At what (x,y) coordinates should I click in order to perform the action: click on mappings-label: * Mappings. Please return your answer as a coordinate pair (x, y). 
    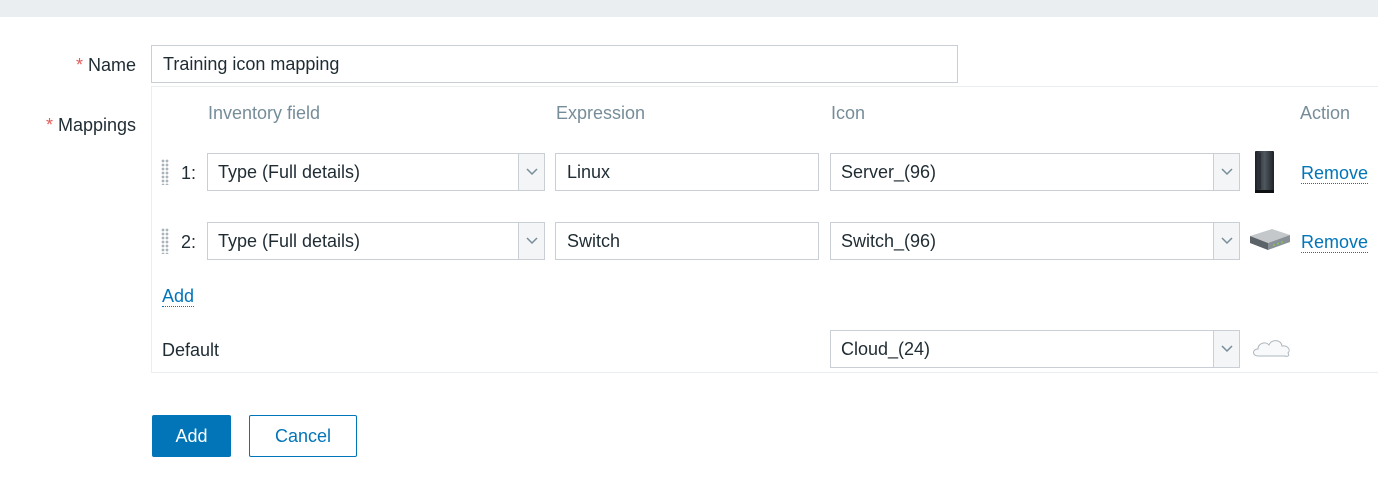
    Looking at the image, I should click on (78, 125).